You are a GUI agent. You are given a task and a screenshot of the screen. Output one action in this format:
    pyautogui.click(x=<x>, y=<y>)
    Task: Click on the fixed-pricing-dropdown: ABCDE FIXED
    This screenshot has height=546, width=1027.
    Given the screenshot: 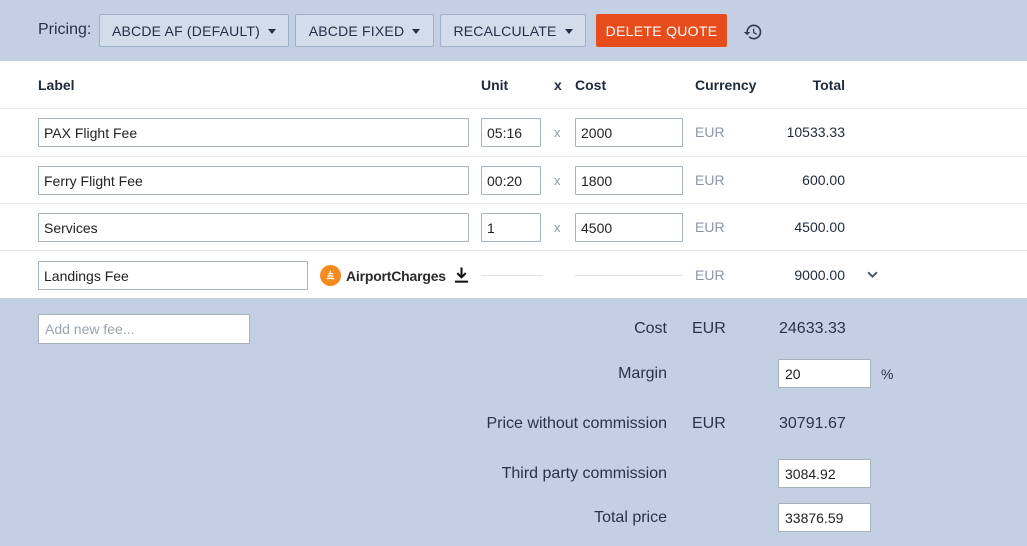 What is the action you would take?
    pyautogui.click(x=364, y=30)
    